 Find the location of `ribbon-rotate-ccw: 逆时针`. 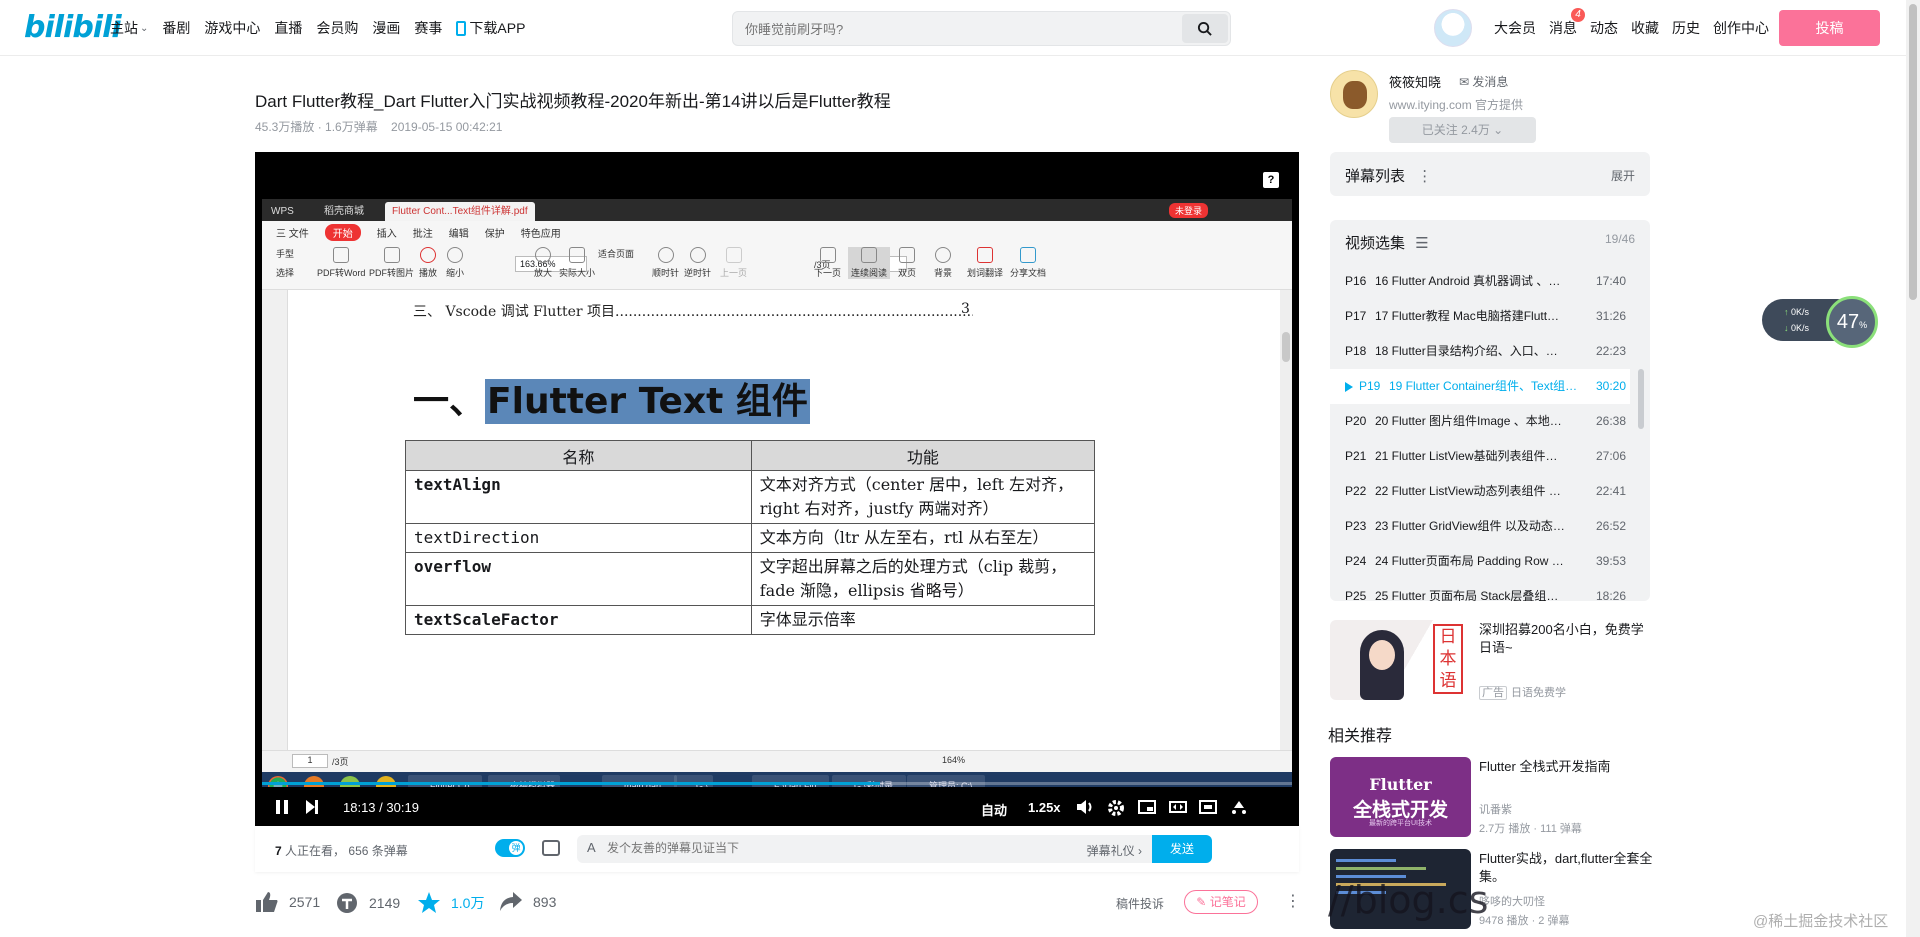

ribbon-rotate-ccw: 逆时针 is located at coordinates (697, 263).